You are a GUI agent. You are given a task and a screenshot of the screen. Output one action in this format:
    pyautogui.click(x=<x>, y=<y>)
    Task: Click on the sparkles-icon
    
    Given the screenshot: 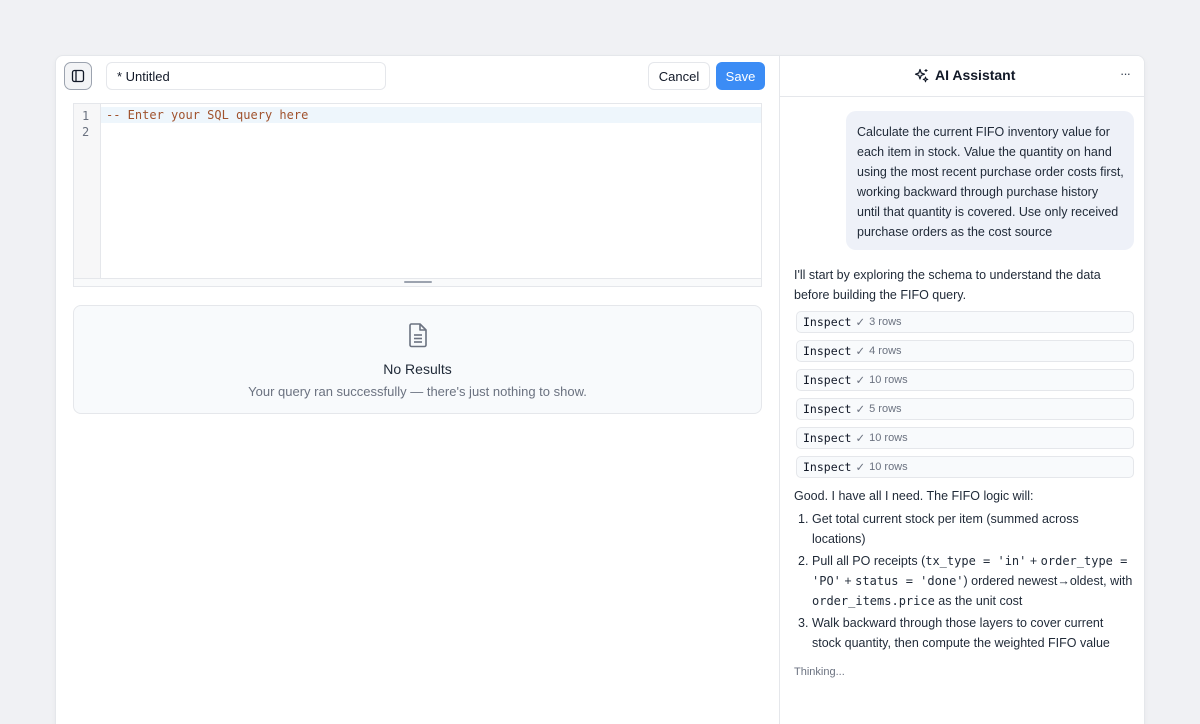 What is the action you would take?
    pyautogui.click(x=921, y=75)
    